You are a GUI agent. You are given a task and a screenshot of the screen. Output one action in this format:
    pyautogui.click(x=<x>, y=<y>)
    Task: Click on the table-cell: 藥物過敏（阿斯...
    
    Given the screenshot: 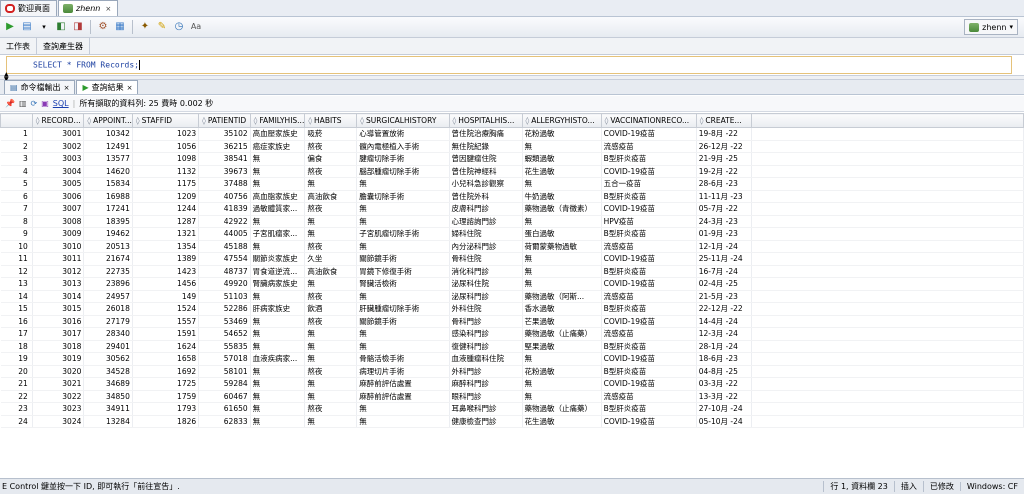 What is the action you would take?
    pyautogui.click(x=562, y=296)
    